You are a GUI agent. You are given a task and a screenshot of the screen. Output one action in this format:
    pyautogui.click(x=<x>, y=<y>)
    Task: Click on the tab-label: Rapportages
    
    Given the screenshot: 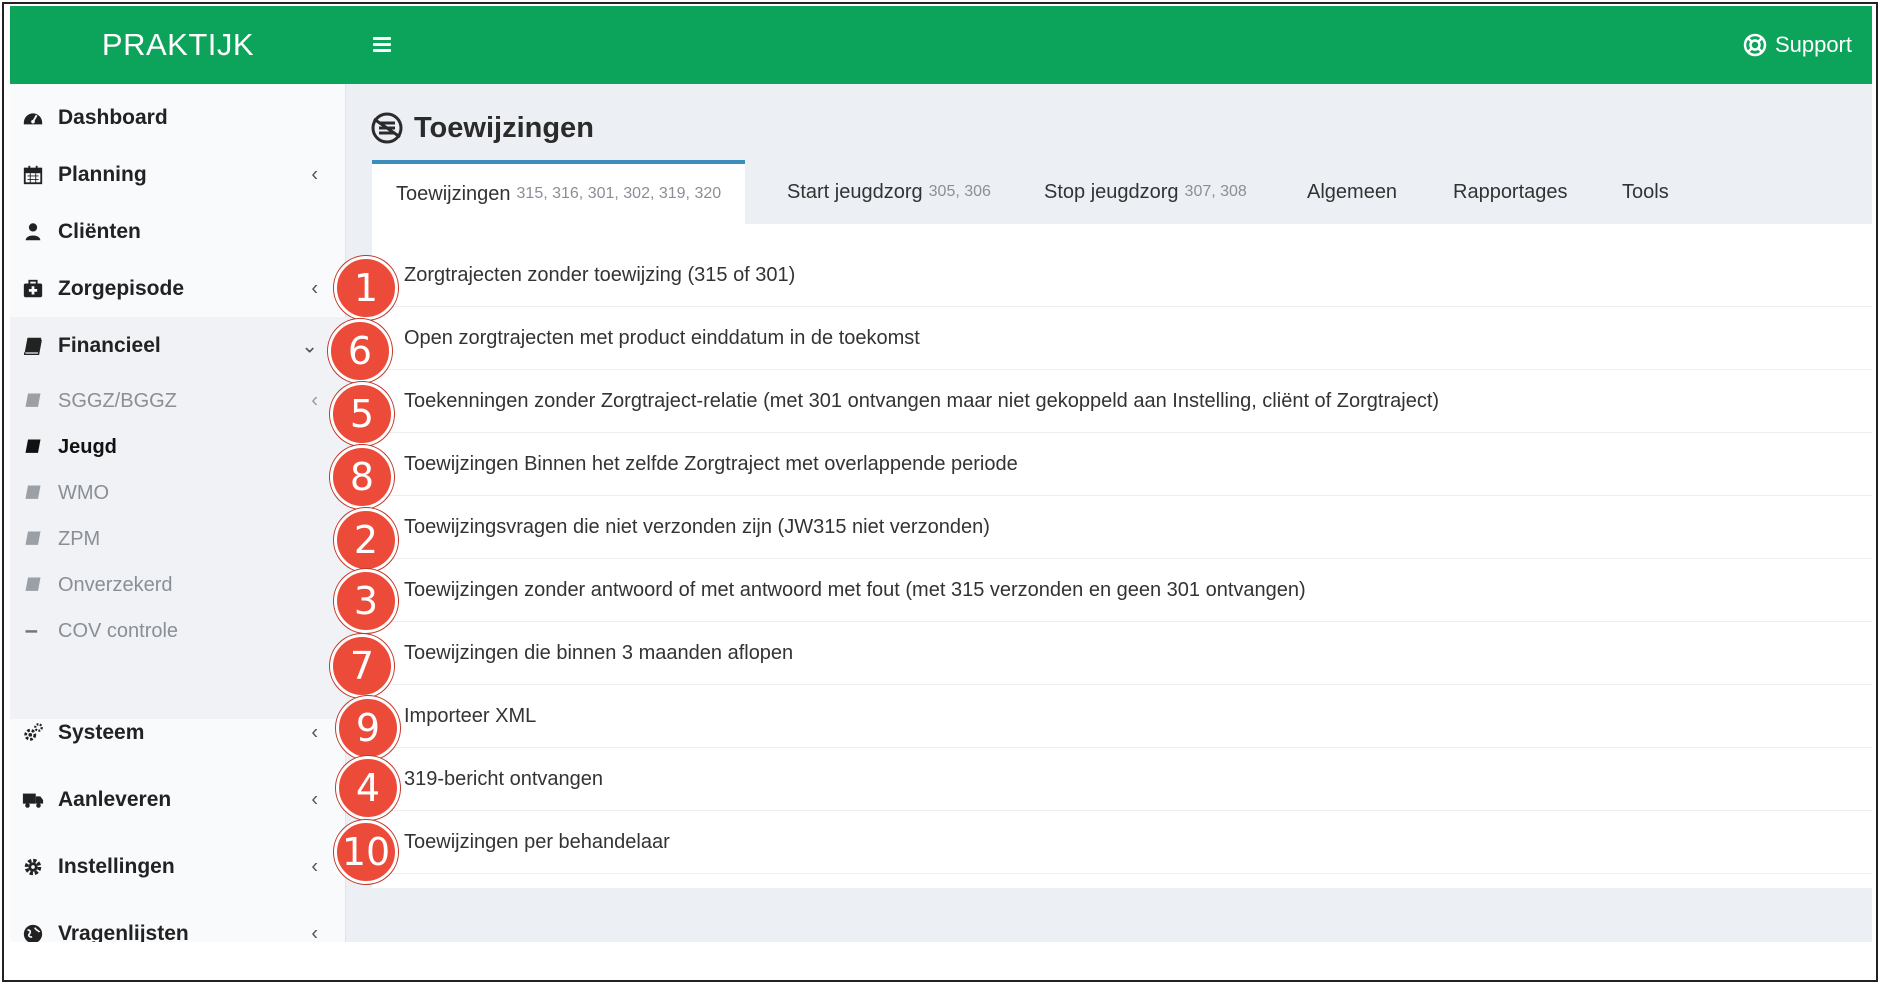 What is the action you would take?
    pyautogui.click(x=1510, y=191)
    